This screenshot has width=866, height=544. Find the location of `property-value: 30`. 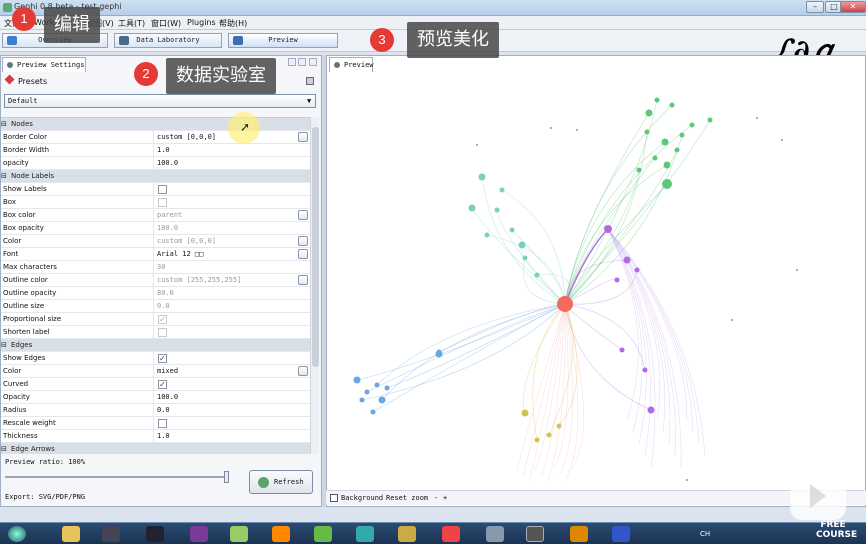

property-value: 30 is located at coordinates (222, 267).